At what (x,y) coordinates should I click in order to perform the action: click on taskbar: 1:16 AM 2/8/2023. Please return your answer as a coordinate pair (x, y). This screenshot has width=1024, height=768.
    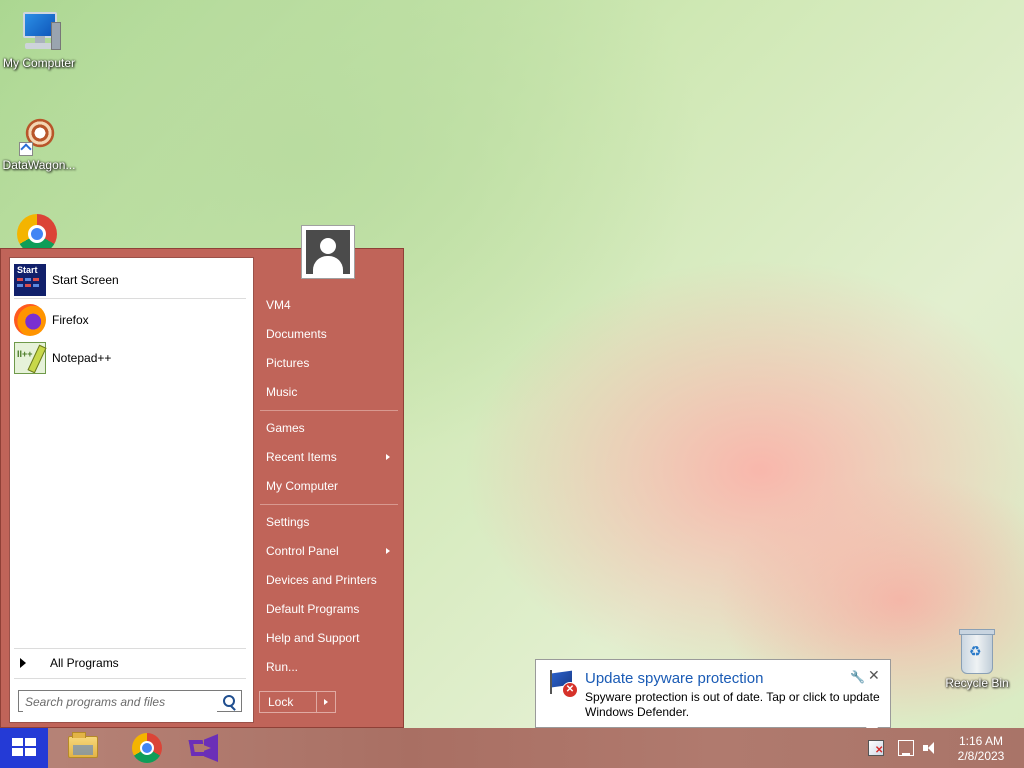
    Looking at the image, I should click on (512, 748).